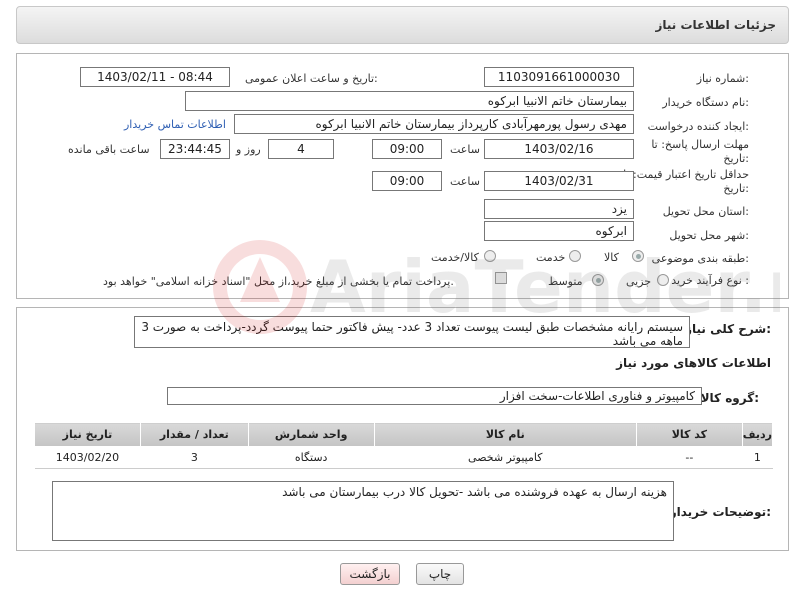 This screenshot has width=789, height=598. I want to click on reply-time-field: 09:00, so click(407, 149).